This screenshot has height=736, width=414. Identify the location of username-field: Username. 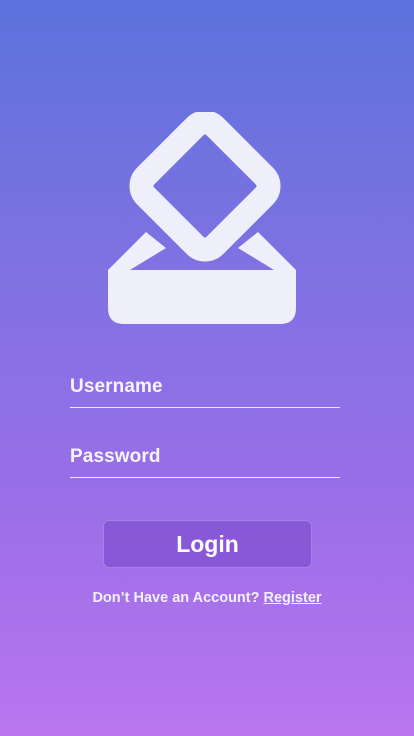
(205, 391).